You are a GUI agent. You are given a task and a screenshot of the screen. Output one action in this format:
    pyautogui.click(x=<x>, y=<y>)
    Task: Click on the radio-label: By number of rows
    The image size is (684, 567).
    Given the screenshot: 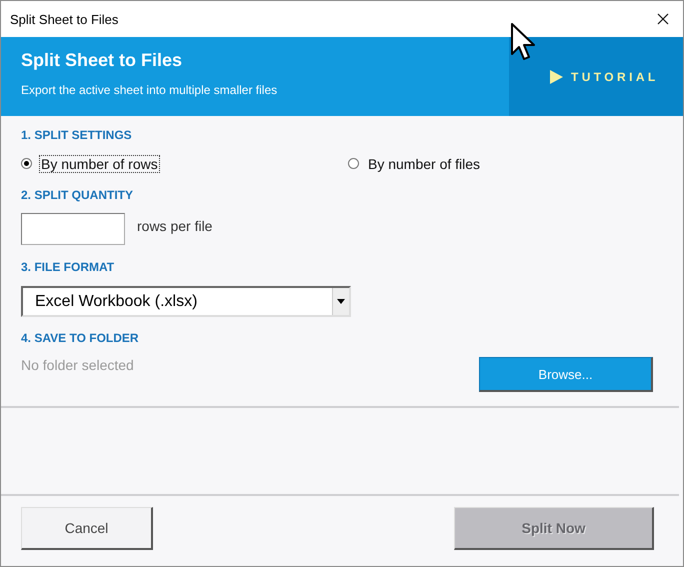 What is the action you would take?
    pyautogui.click(x=99, y=163)
    